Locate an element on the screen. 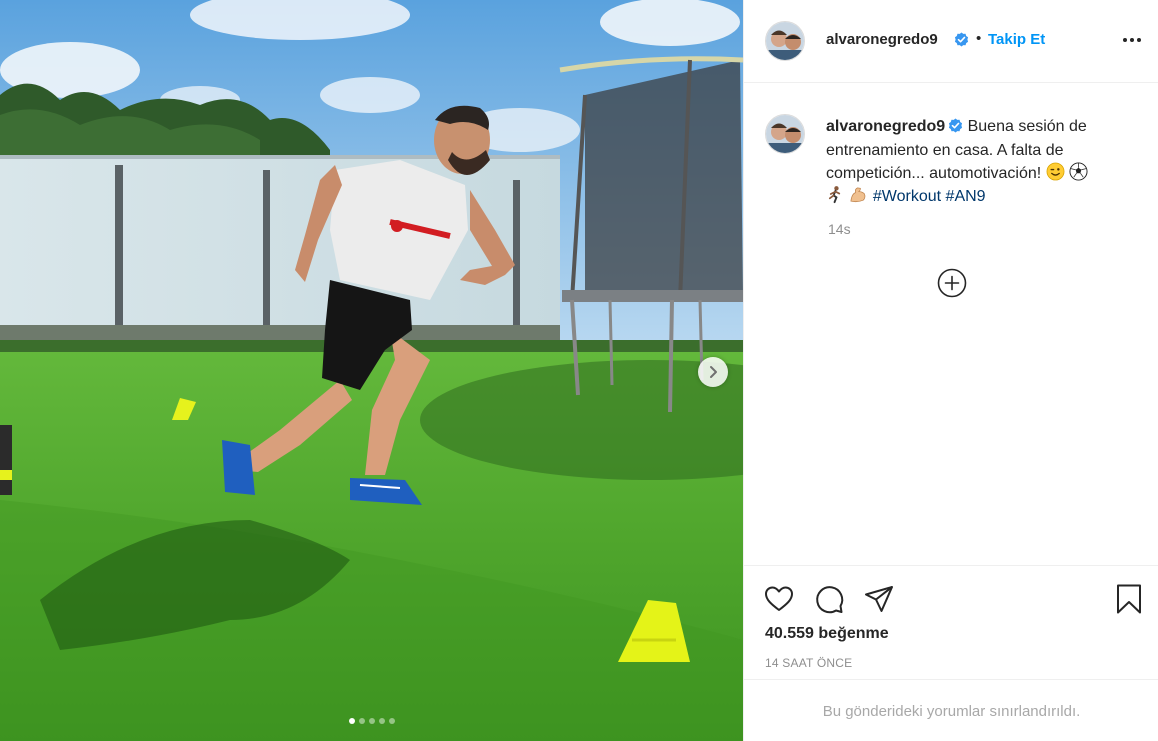  likes-number: 40.559 is located at coordinates (789, 633).